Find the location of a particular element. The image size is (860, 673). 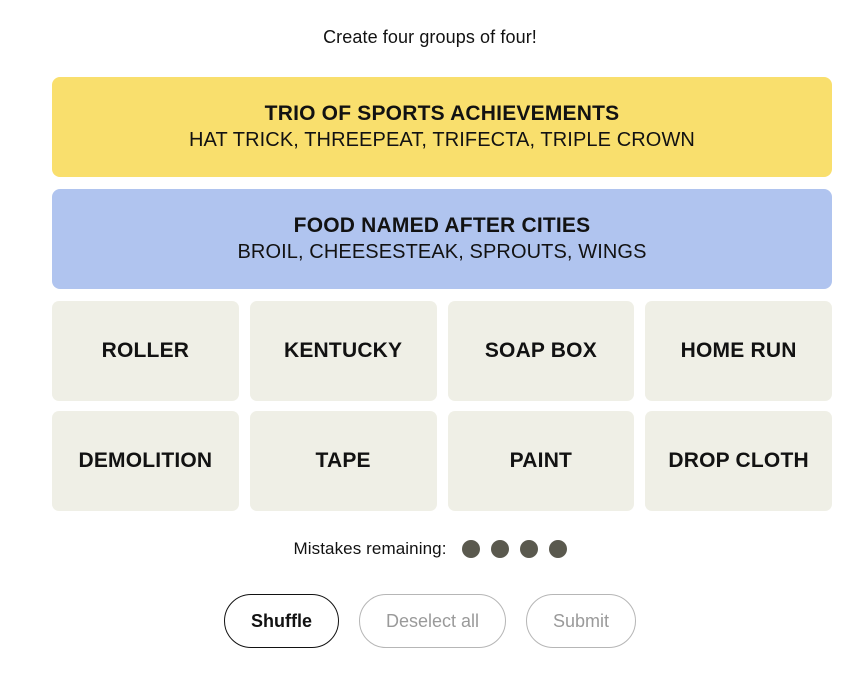

word-tile: PAINT is located at coordinates (541, 461).